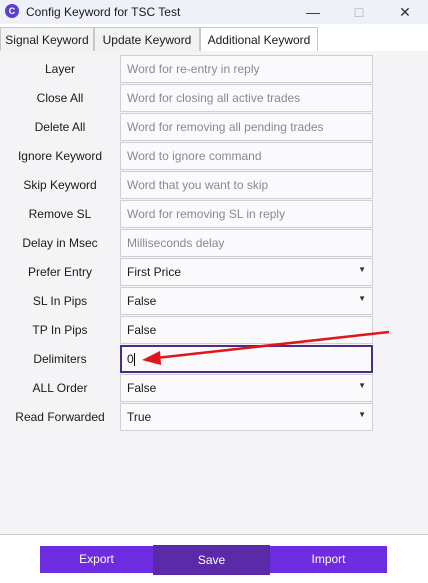 The width and height of the screenshot is (428, 583). Describe the element at coordinates (96, 559) in the screenshot. I see `export-button: Export` at that location.